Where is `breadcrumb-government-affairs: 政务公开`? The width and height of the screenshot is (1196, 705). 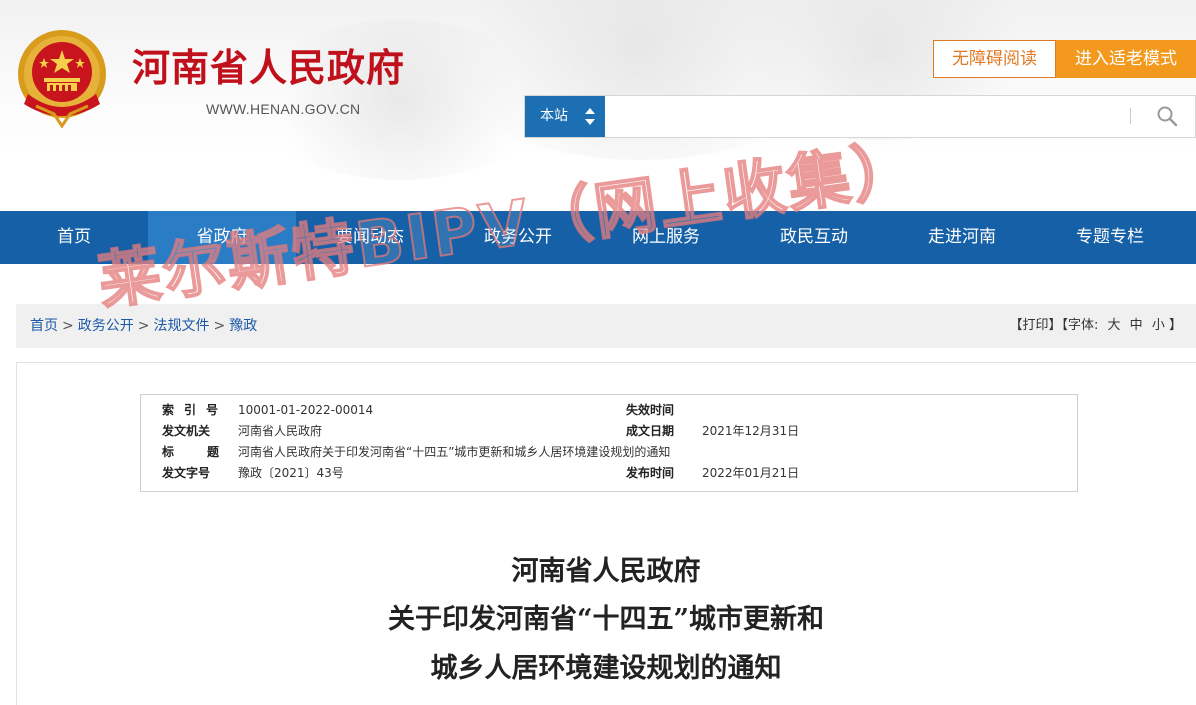 breadcrumb-government-affairs: 政务公开 is located at coordinates (106, 326).